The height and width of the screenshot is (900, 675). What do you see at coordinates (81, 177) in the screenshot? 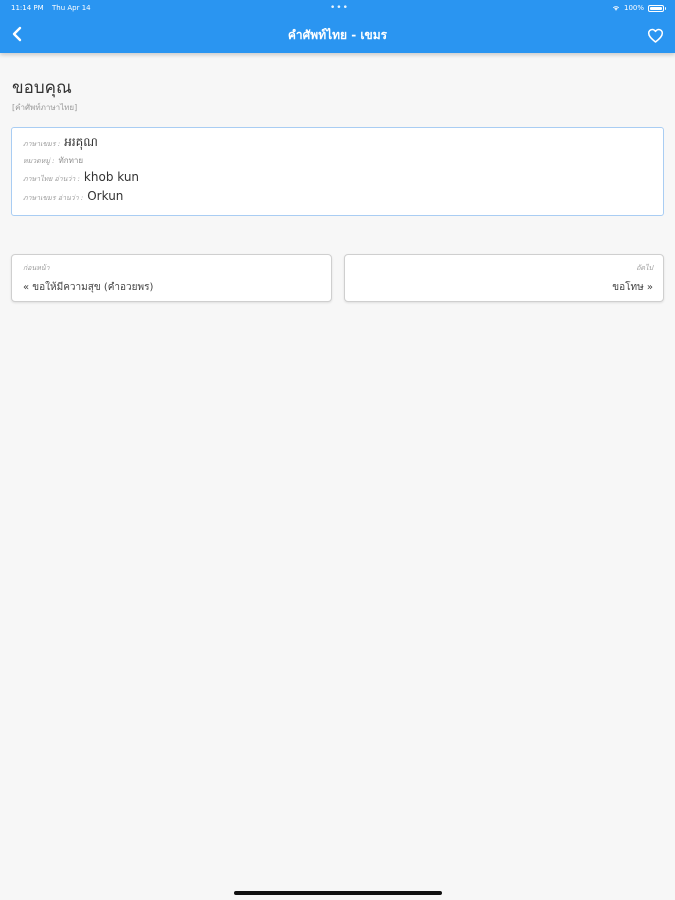
I see `thai-reading-row: ภาษาไทย อ่านว่า : khob kun` at bounding box center [81, 177].